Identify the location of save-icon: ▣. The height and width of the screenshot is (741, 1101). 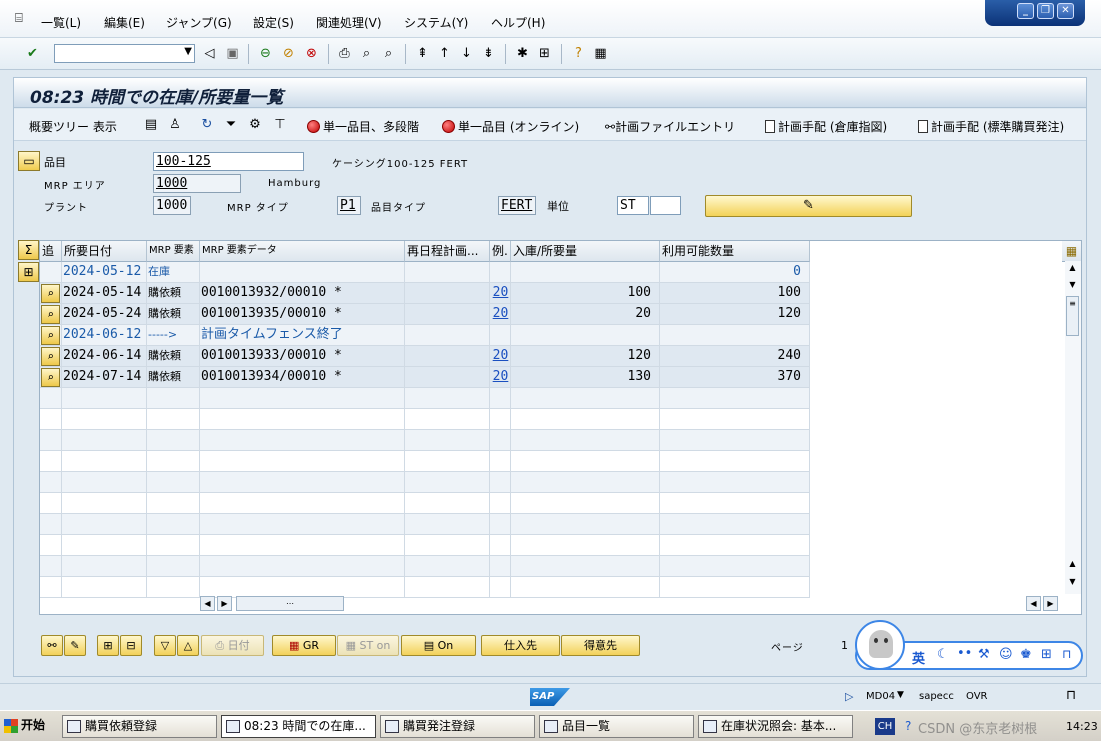
(232, 53).